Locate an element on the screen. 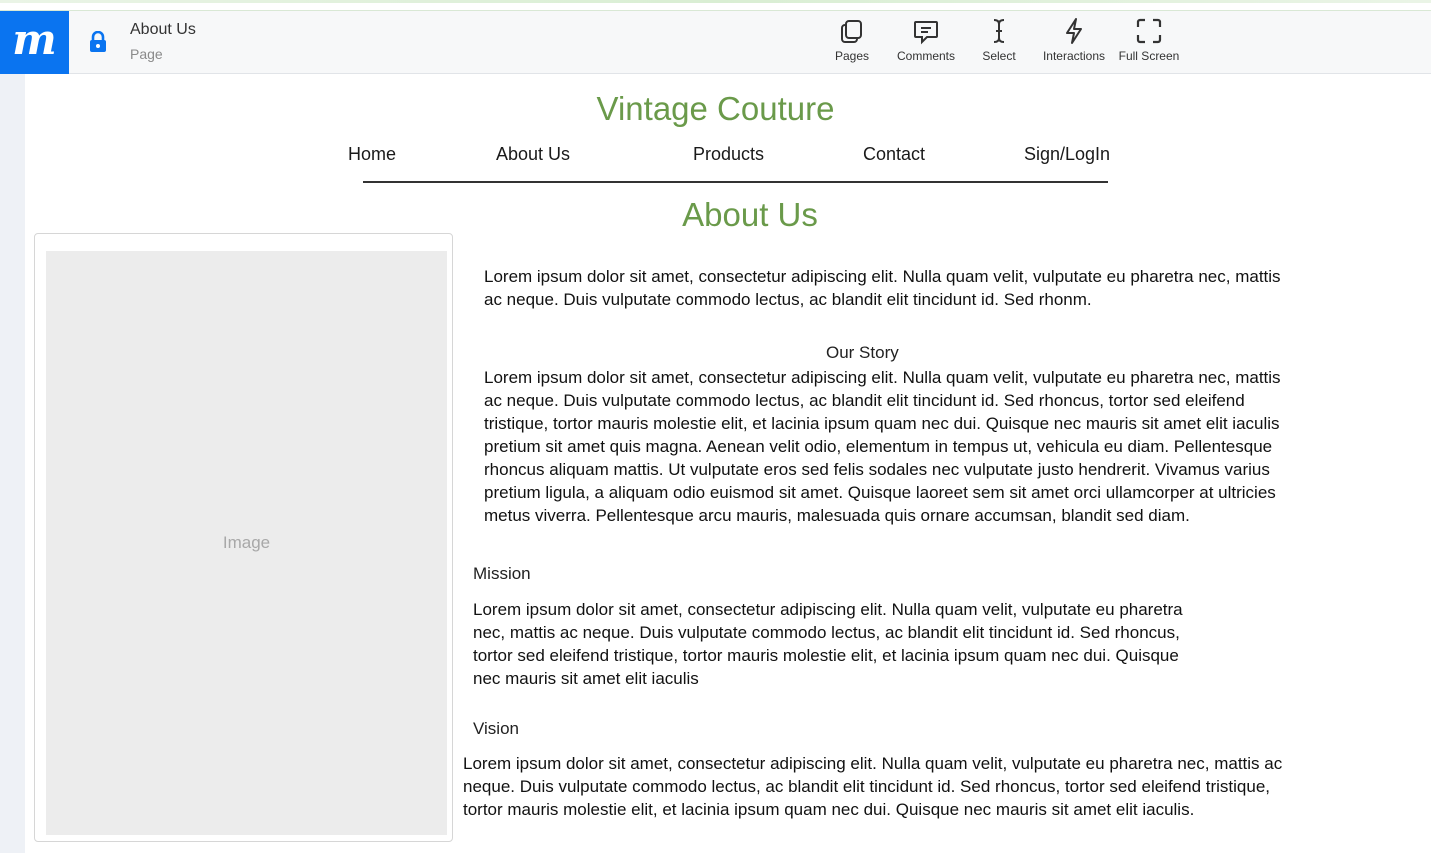 Image resolution: width=1431 pixels, height=853 pixels. full-screen-button: Full Screen is located at coordinates (1149, 44).